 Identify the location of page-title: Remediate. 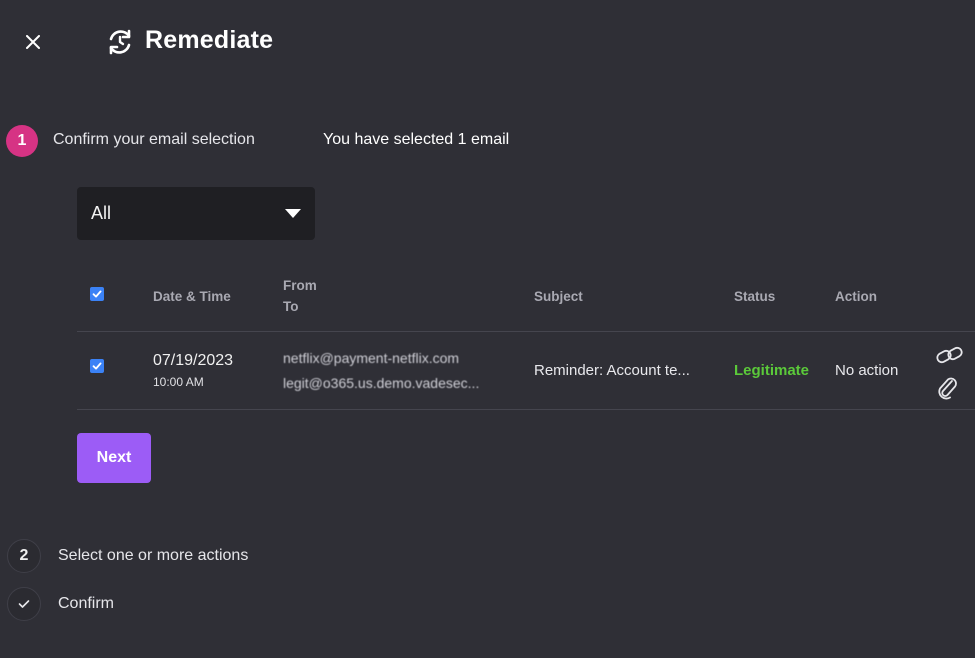
(209, 40).